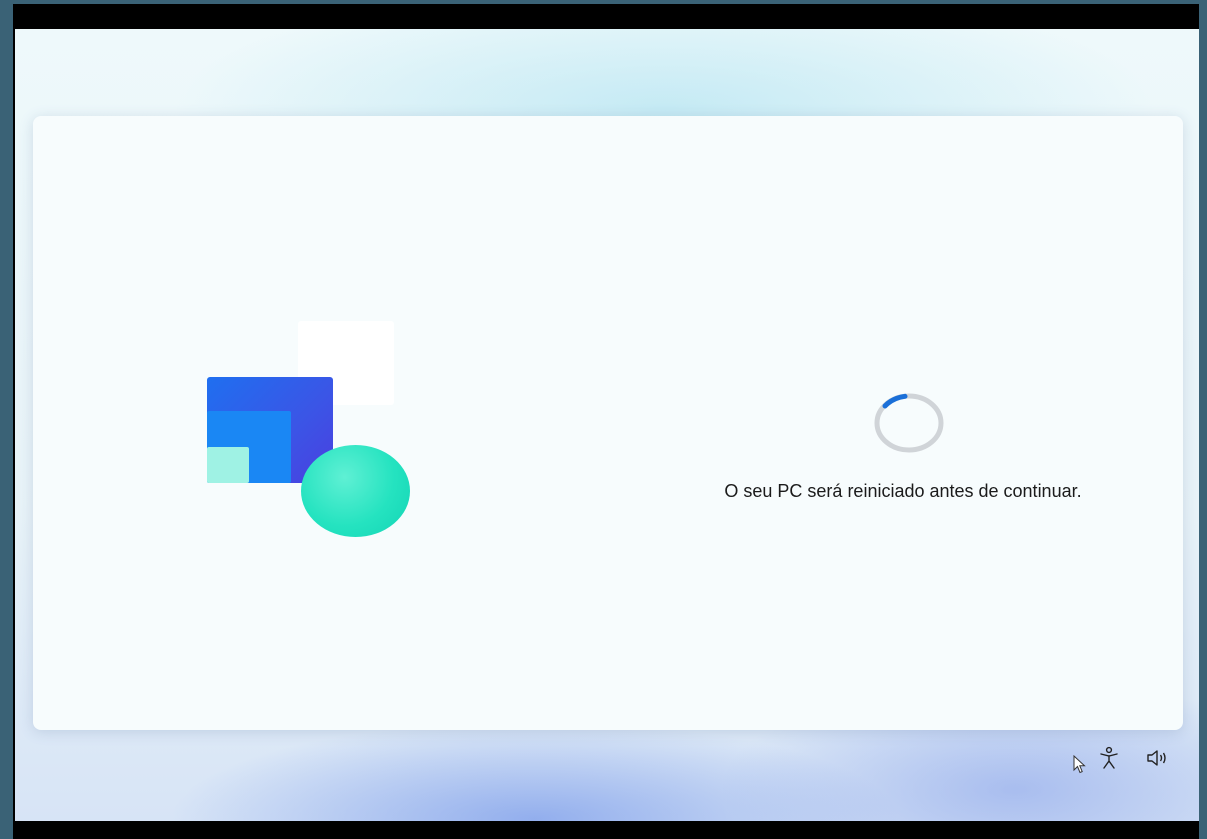 The height and width of the screenshot is (839, 1207). Describe the element at coordinates (1109, 758) in the screenshot. I see `accessibility-icon` at that location.